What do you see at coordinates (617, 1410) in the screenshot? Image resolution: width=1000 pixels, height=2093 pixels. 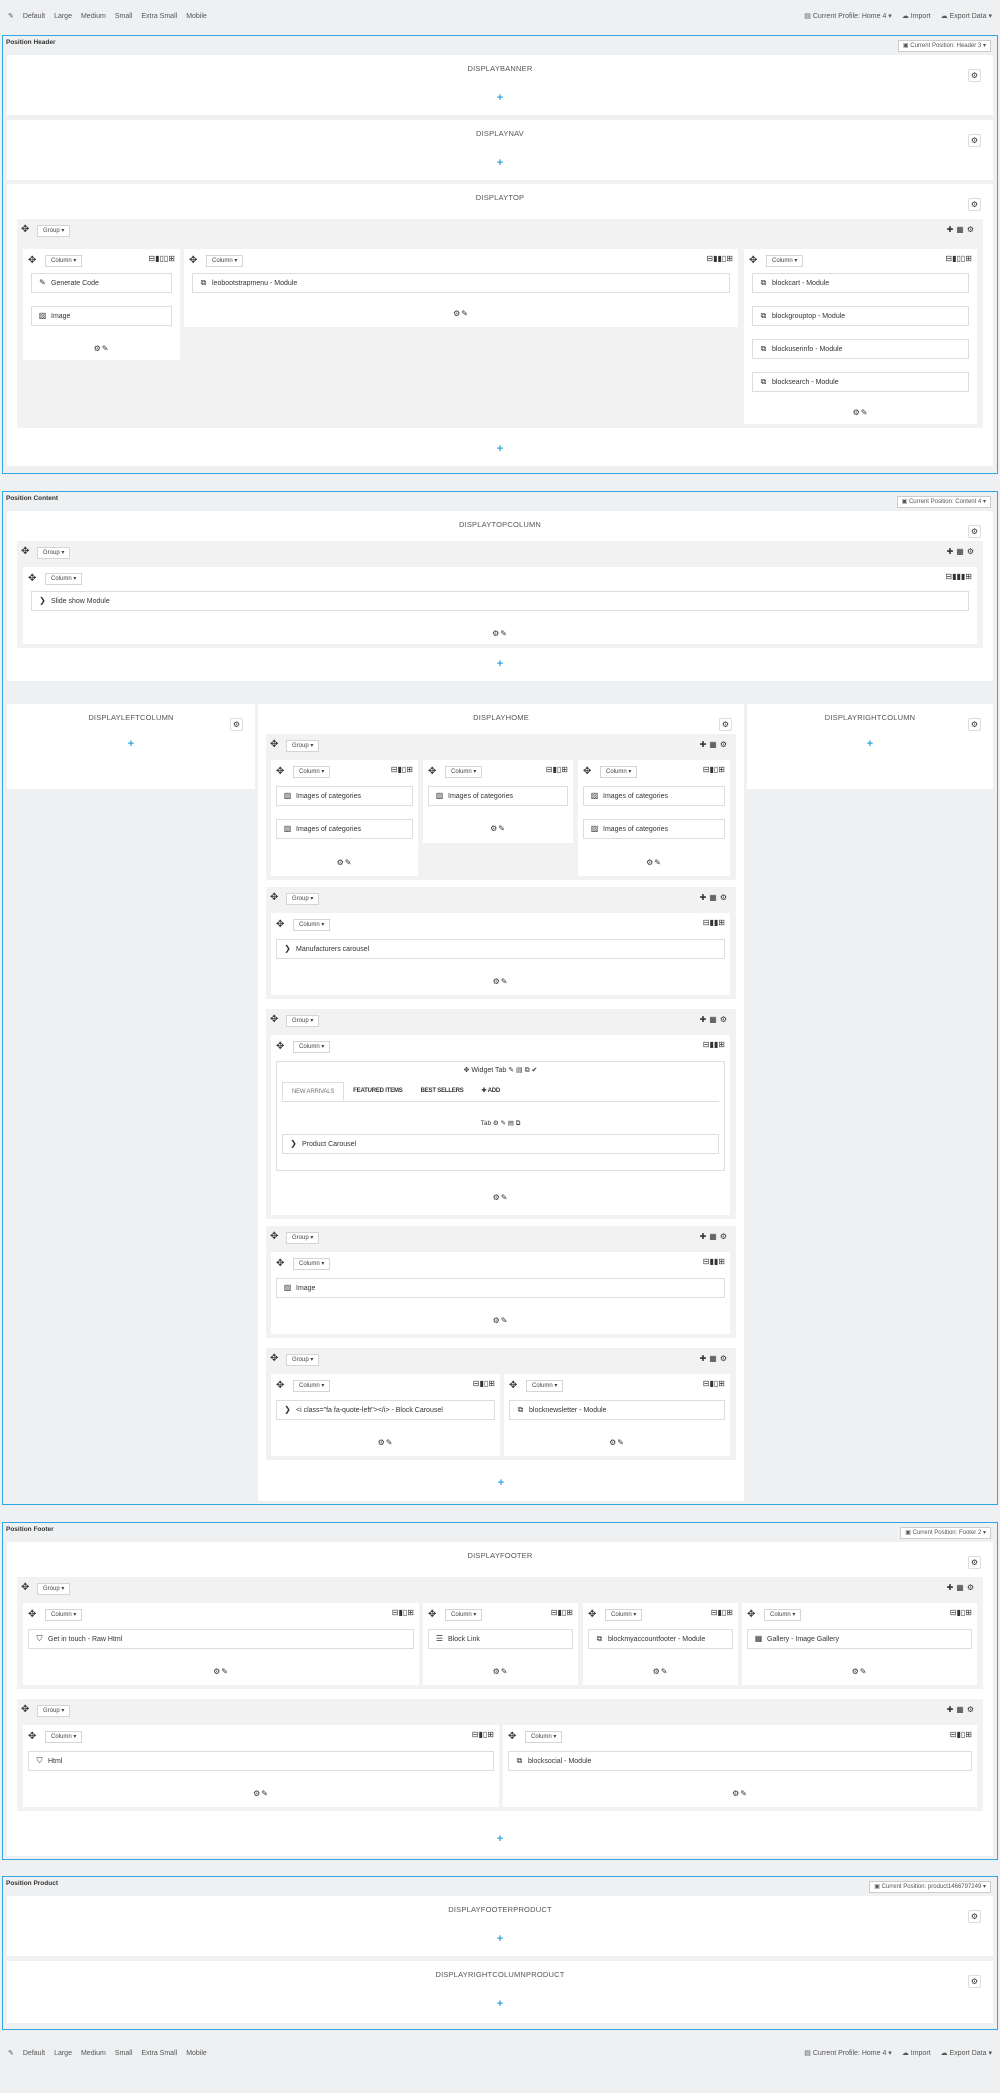 I see `module-blocknewsletter: ⧉ blocknewsletter - Module` at bounding box center [617, 1410].